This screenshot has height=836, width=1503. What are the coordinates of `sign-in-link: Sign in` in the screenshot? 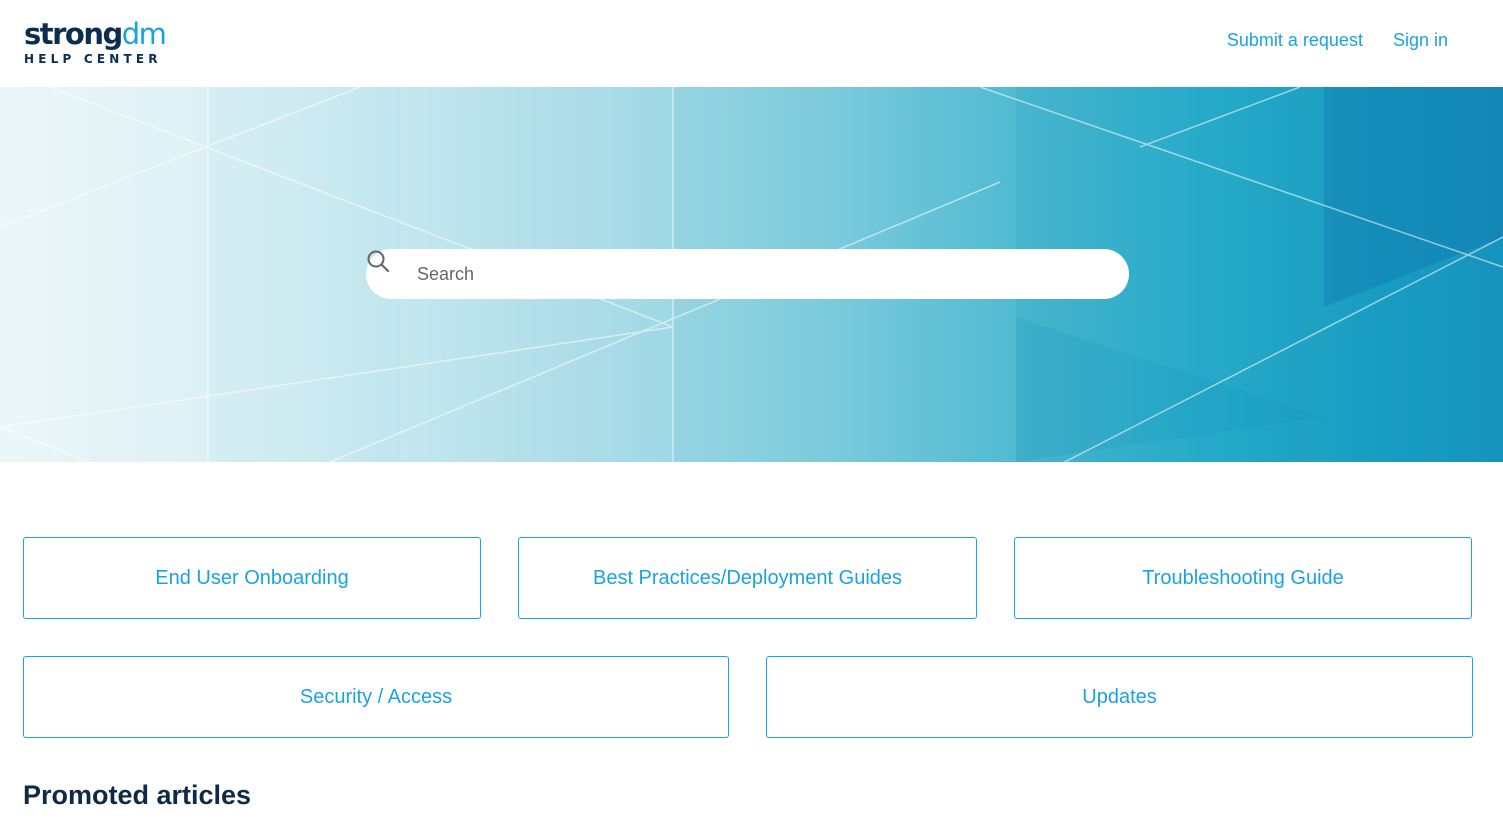 It's located at (1420, 40).